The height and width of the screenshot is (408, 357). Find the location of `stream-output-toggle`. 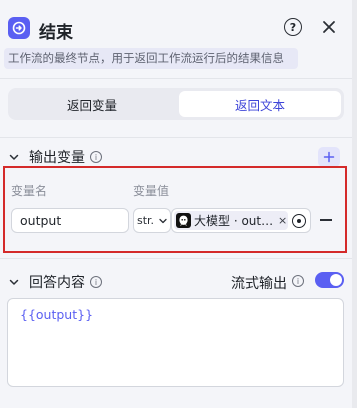

stream-output-toggle is located at coordinates (329, 280).